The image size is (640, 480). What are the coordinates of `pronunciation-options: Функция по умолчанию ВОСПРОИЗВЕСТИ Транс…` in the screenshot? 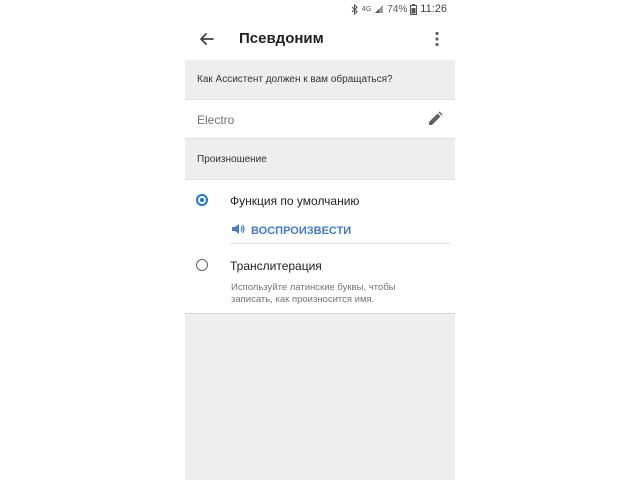 It's located at (320, 246).